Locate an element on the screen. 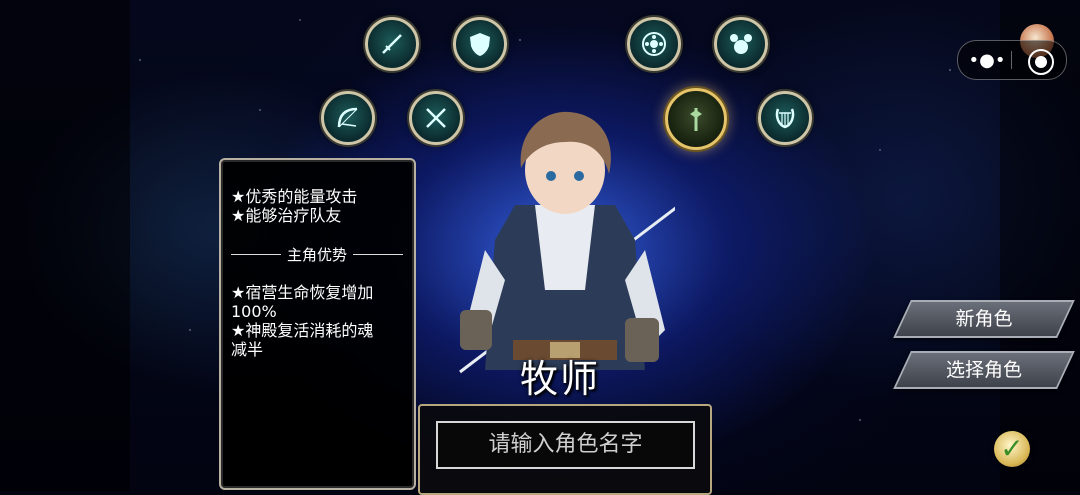 This screenshot has width=1080, height=495. more-dots-icon: •●• is located at coordinates (987, 60).